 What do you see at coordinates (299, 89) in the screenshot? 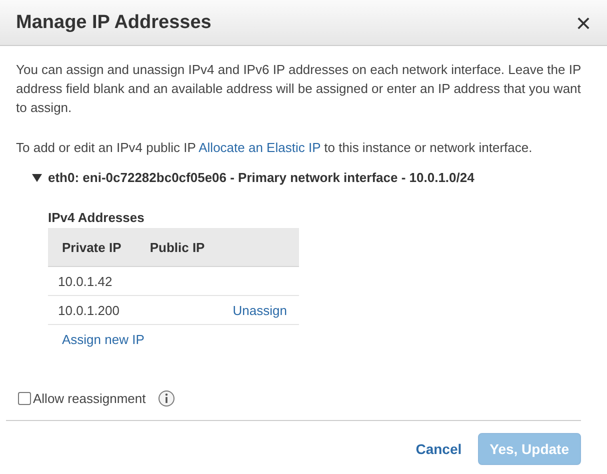
I see `intro-text: You can assign and unassign IPv4 and IPv6 IP addresses on each network interface. Leave the IP address field blank and an available address will be assigned or enter an IP address that you want to assign.` at bounding box center [299, 89].